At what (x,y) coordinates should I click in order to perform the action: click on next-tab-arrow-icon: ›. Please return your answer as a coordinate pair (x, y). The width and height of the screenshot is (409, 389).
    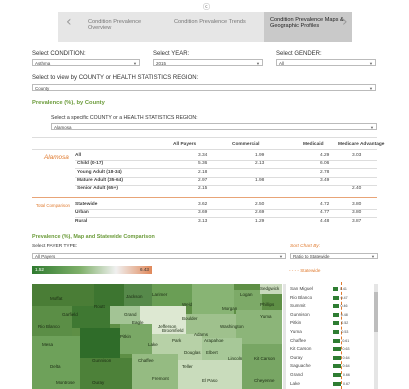
    Looking at the image, I should click on (345, 22).